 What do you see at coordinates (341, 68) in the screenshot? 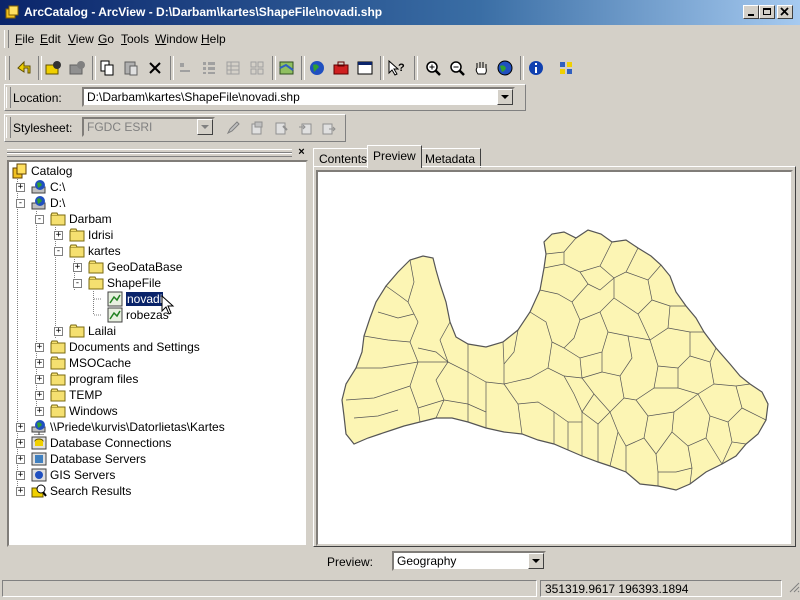
I see `arctoolbox-button` at bounding box center [341, 68].